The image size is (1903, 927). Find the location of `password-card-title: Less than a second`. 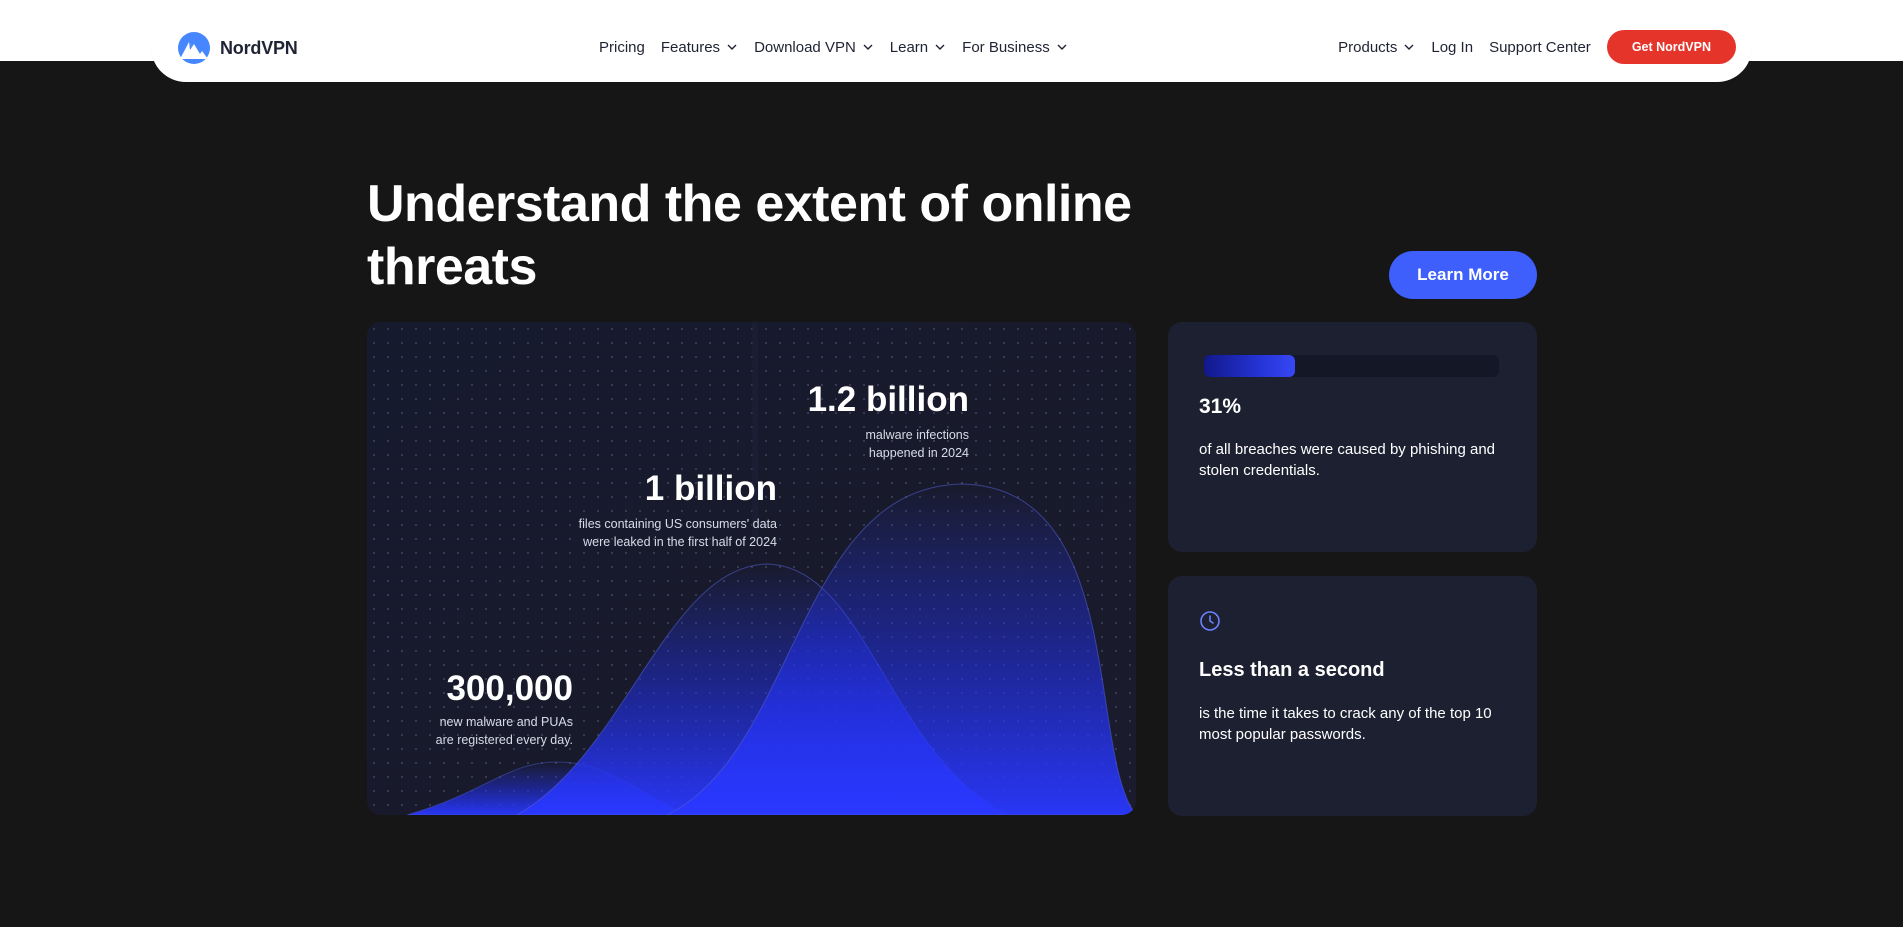

password-card-title: Less than a second is located at coordinates (1292, 670).